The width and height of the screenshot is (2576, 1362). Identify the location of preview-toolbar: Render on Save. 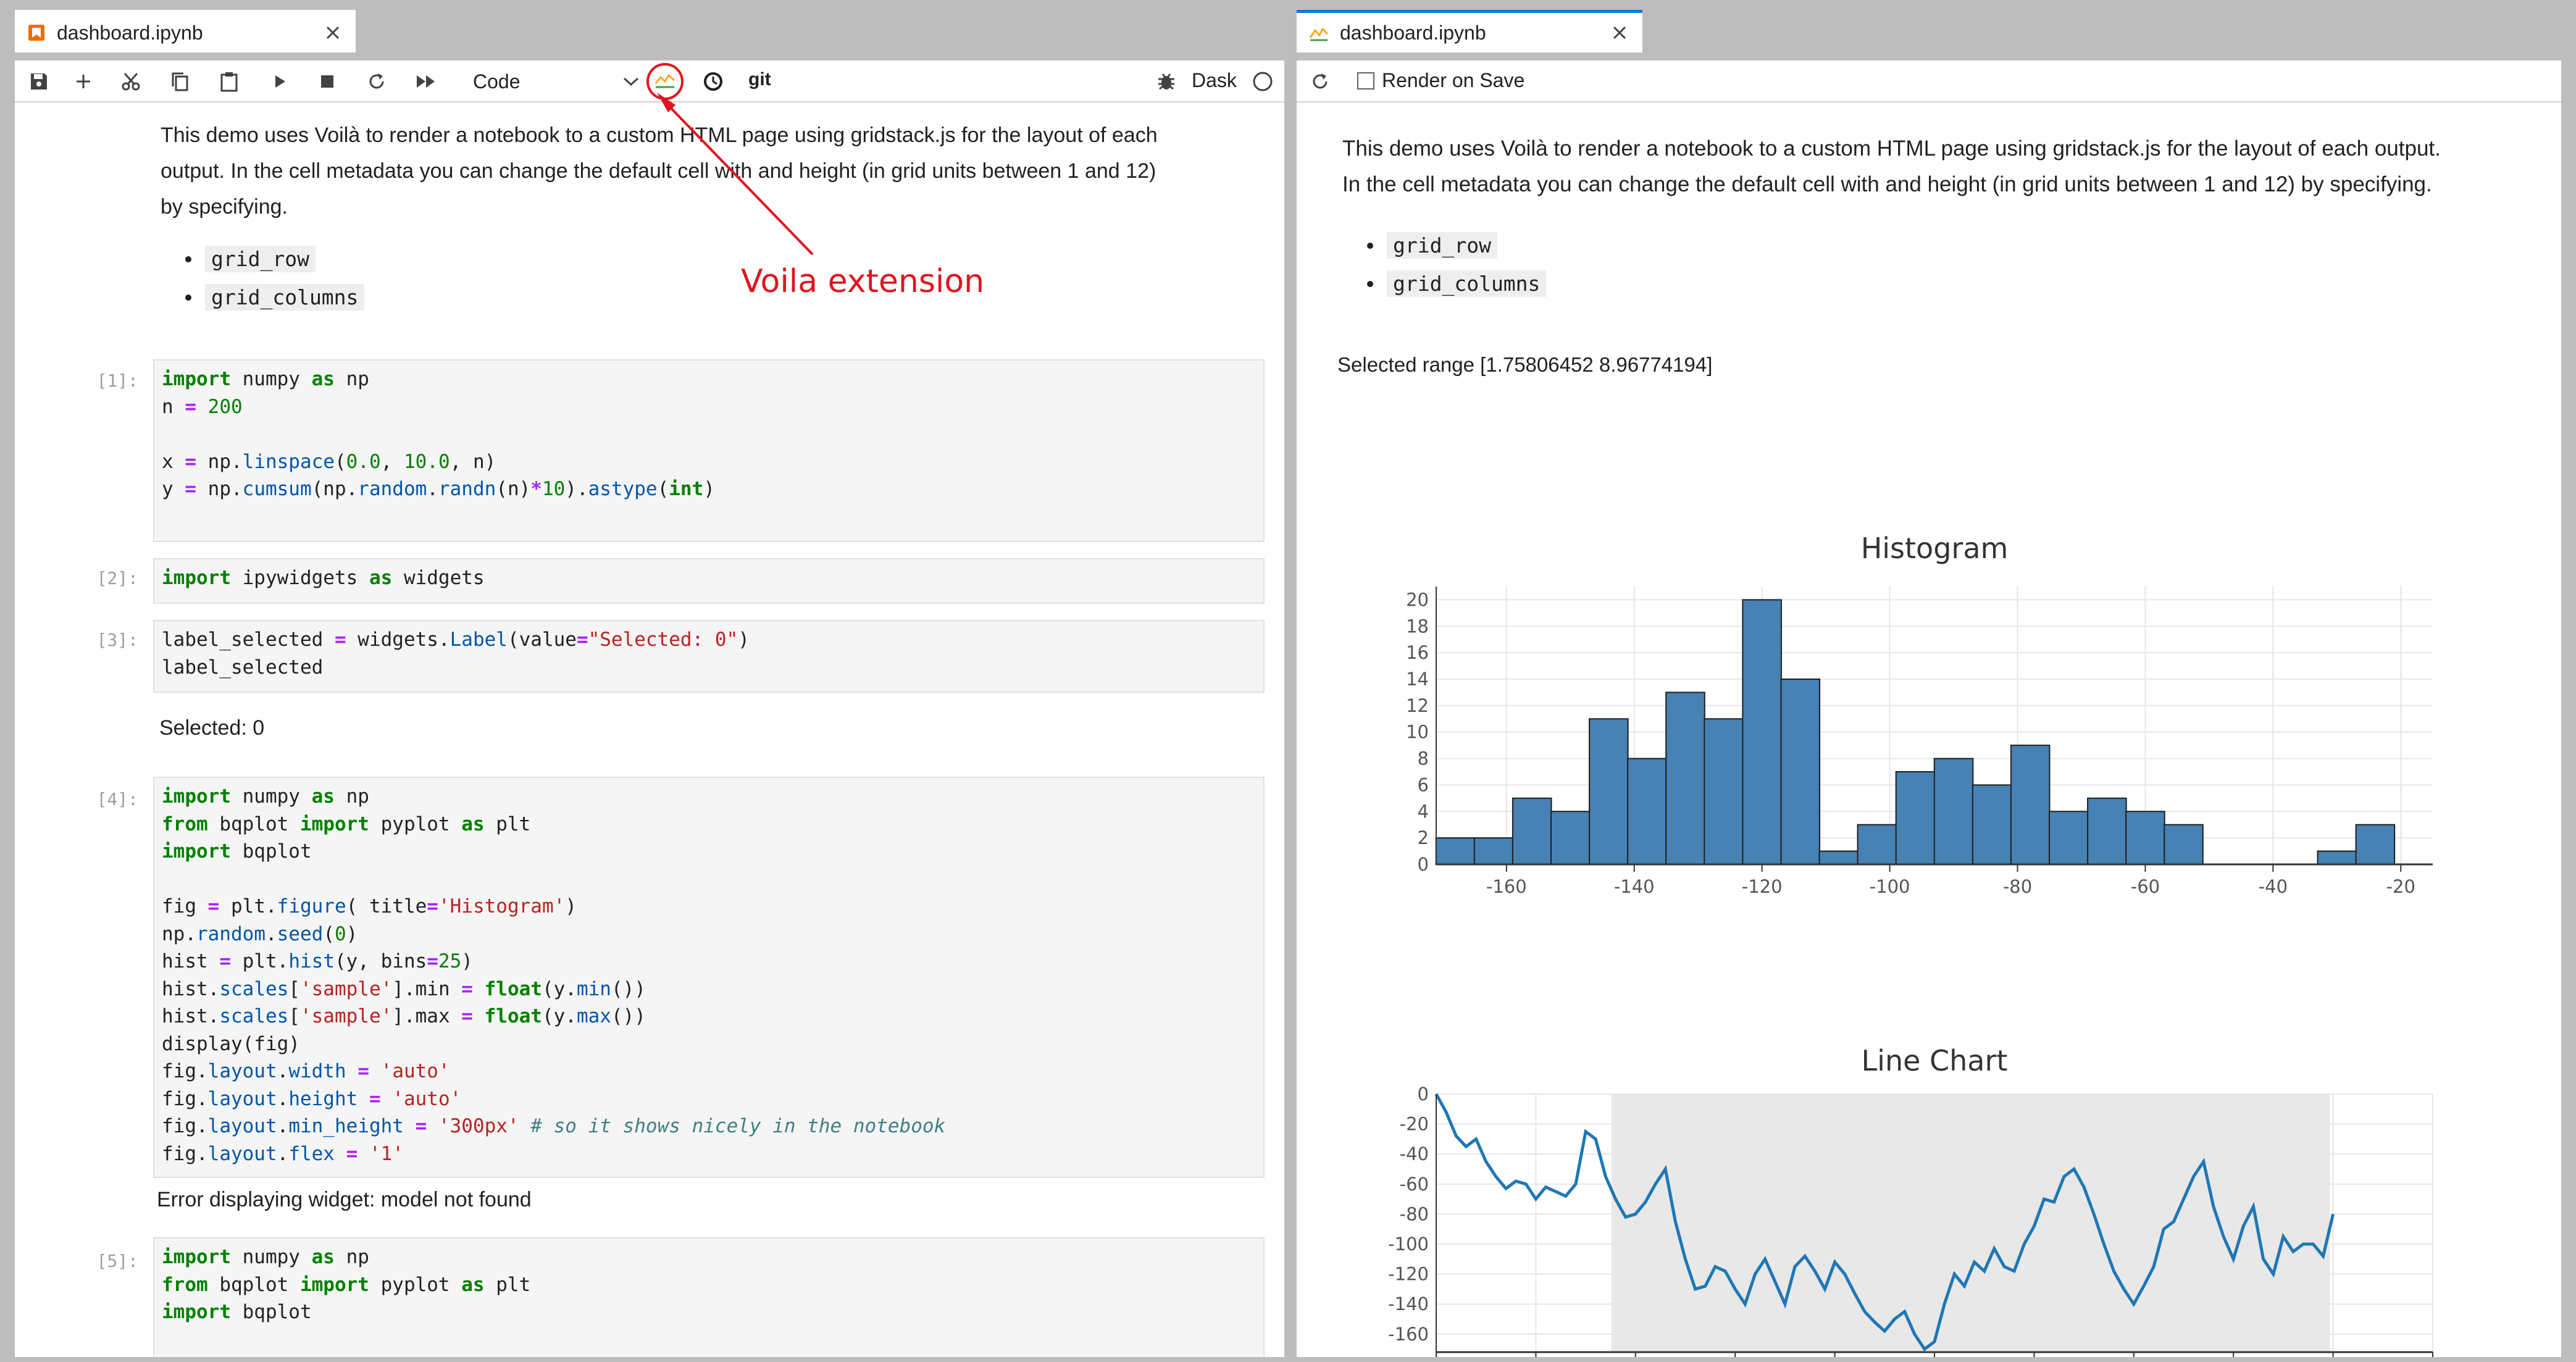
(1929, 81).